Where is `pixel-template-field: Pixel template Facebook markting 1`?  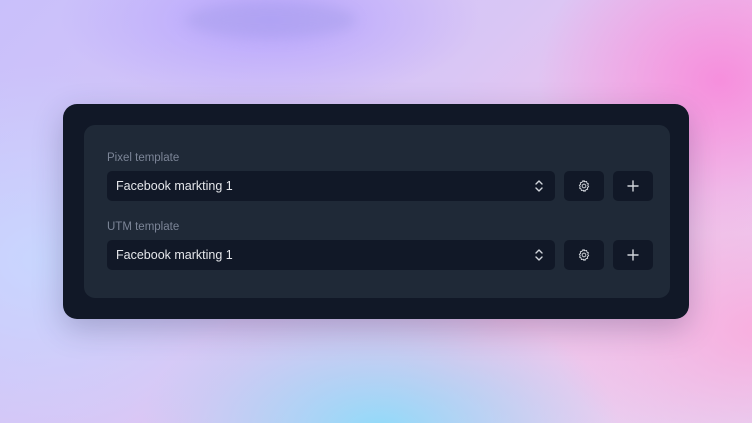
pixel-template-field: Pixel template Facebook markting 1 is located at coordinates (380, 176).